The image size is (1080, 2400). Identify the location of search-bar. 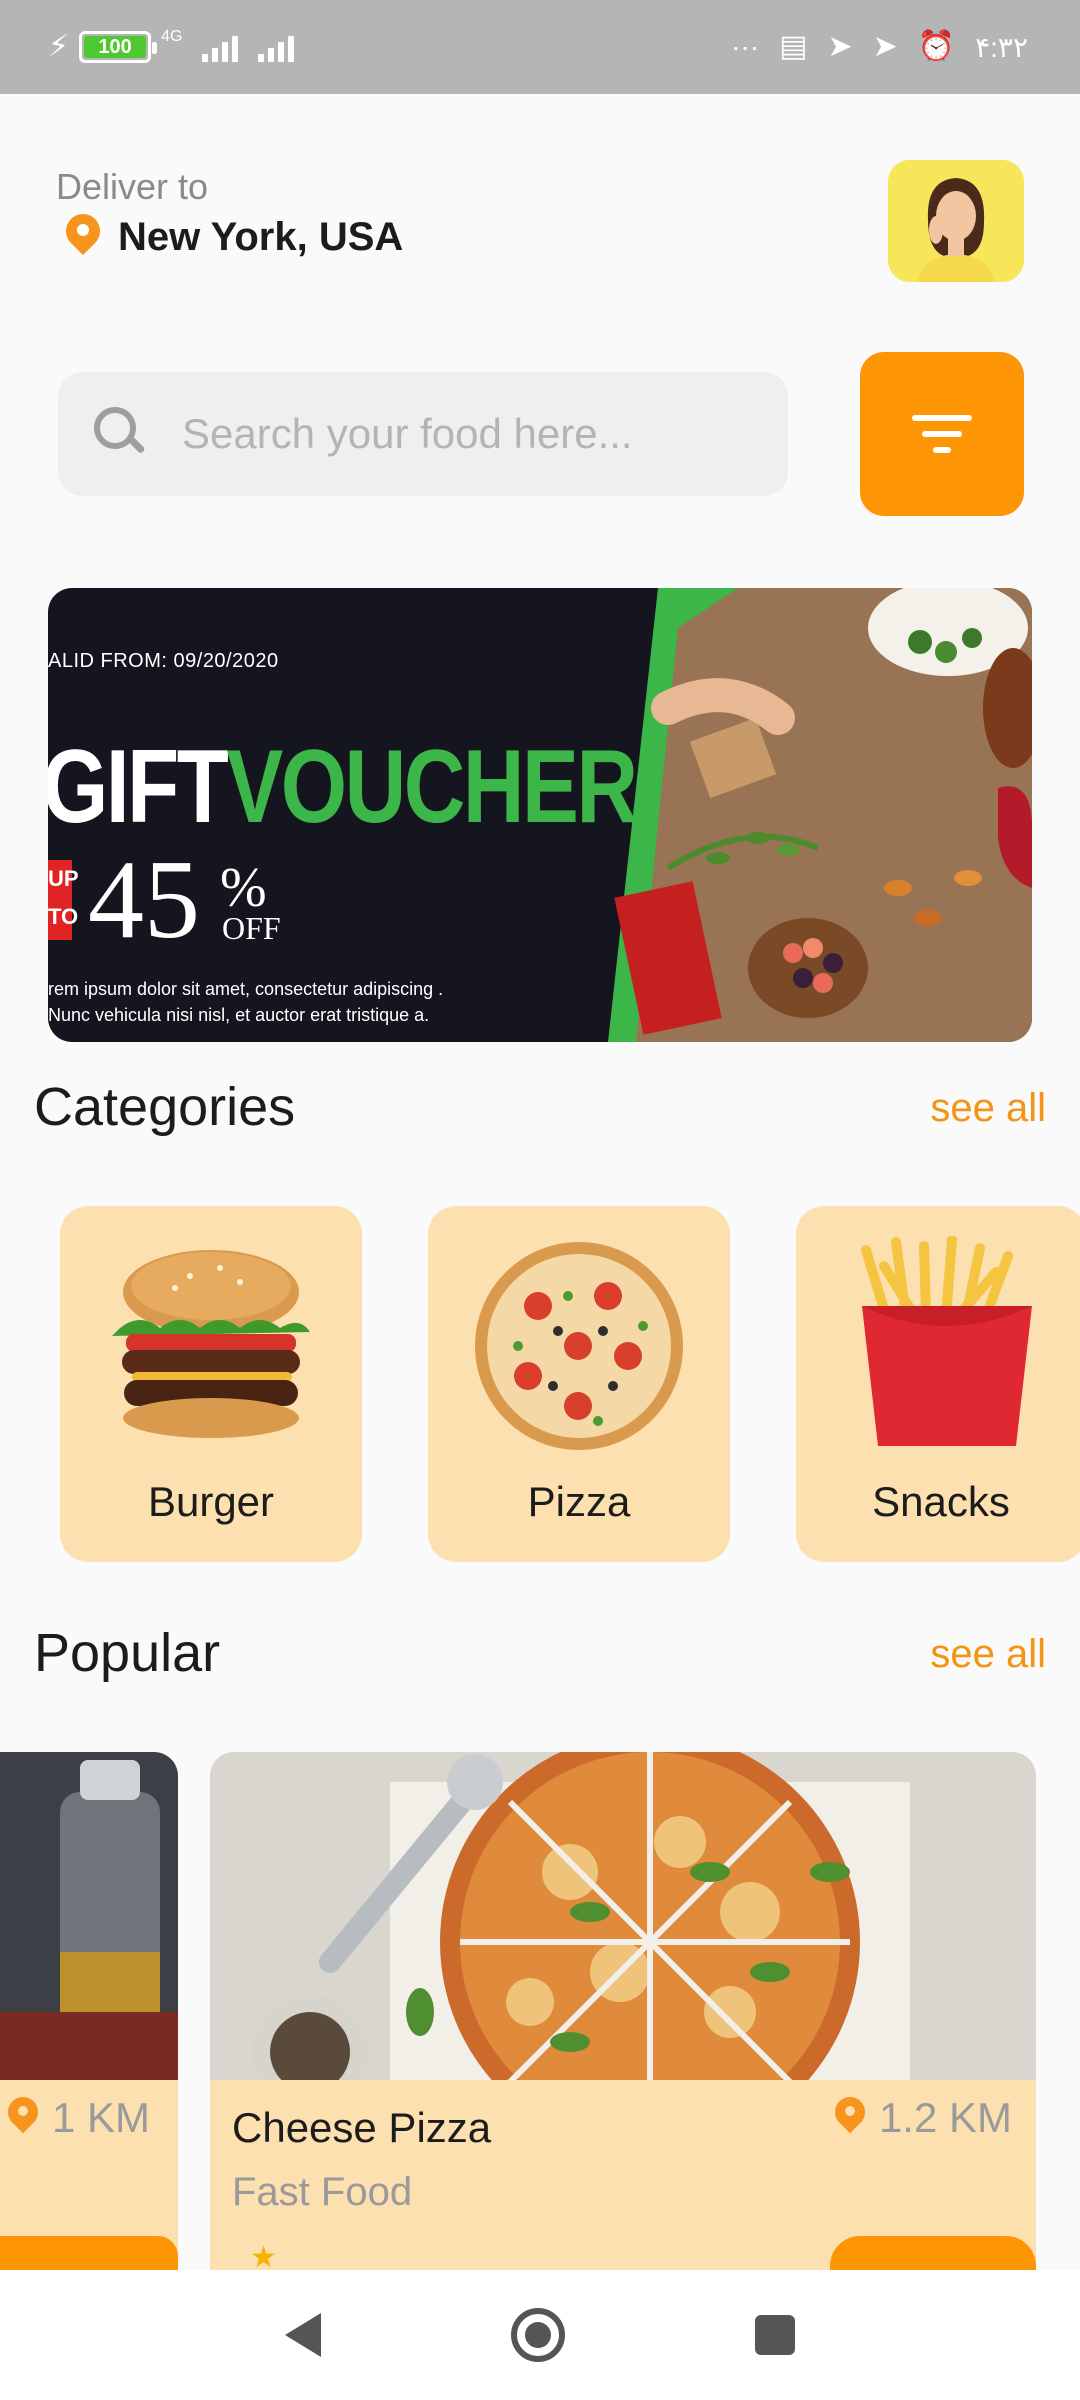
(423, 434).